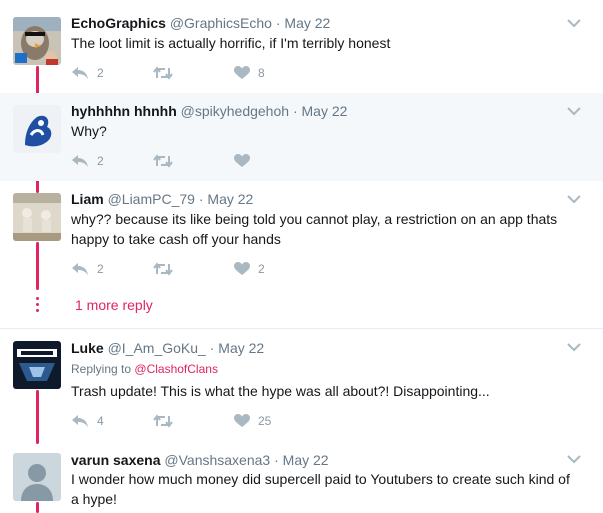 Image resolution: width=603 pixels, height=513 pixels. I want to click on display-name: hyhhhhn hhnhh, so click(124, 111).